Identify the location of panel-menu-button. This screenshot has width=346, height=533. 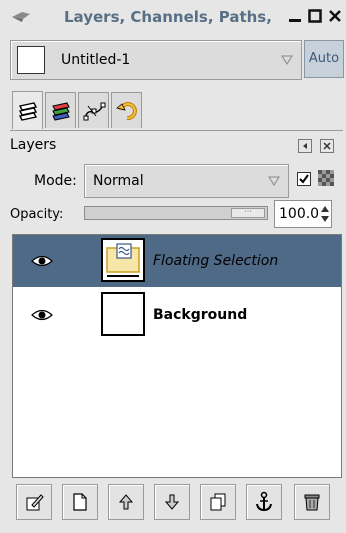
(305, 146).